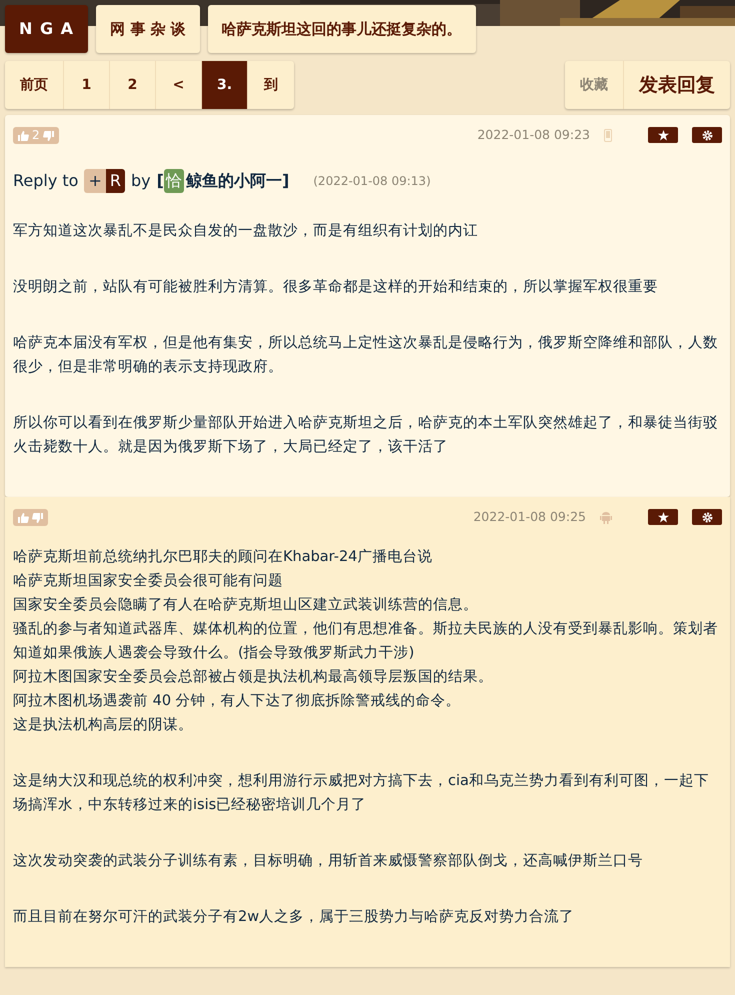 The image size is (735, 995). Describe the element at coordinates (529, 517) in the screenshot. I see `post-date: 2022-01-08 09:25` at that location.